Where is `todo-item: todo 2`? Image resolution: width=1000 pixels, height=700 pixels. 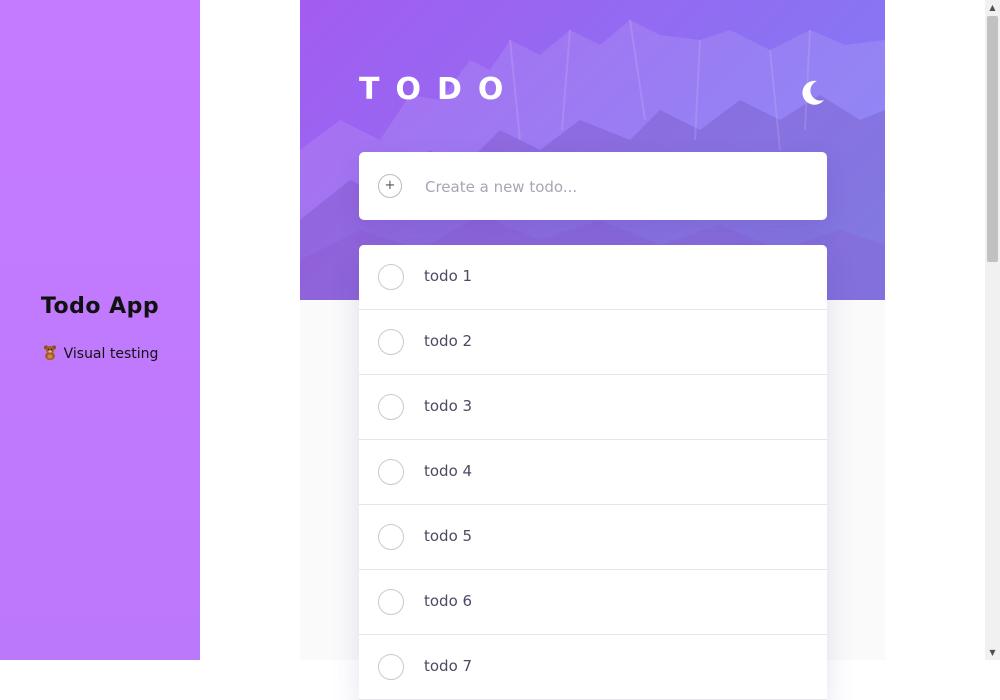 todo-item: todo 2 is located at coordinates (593, 342).